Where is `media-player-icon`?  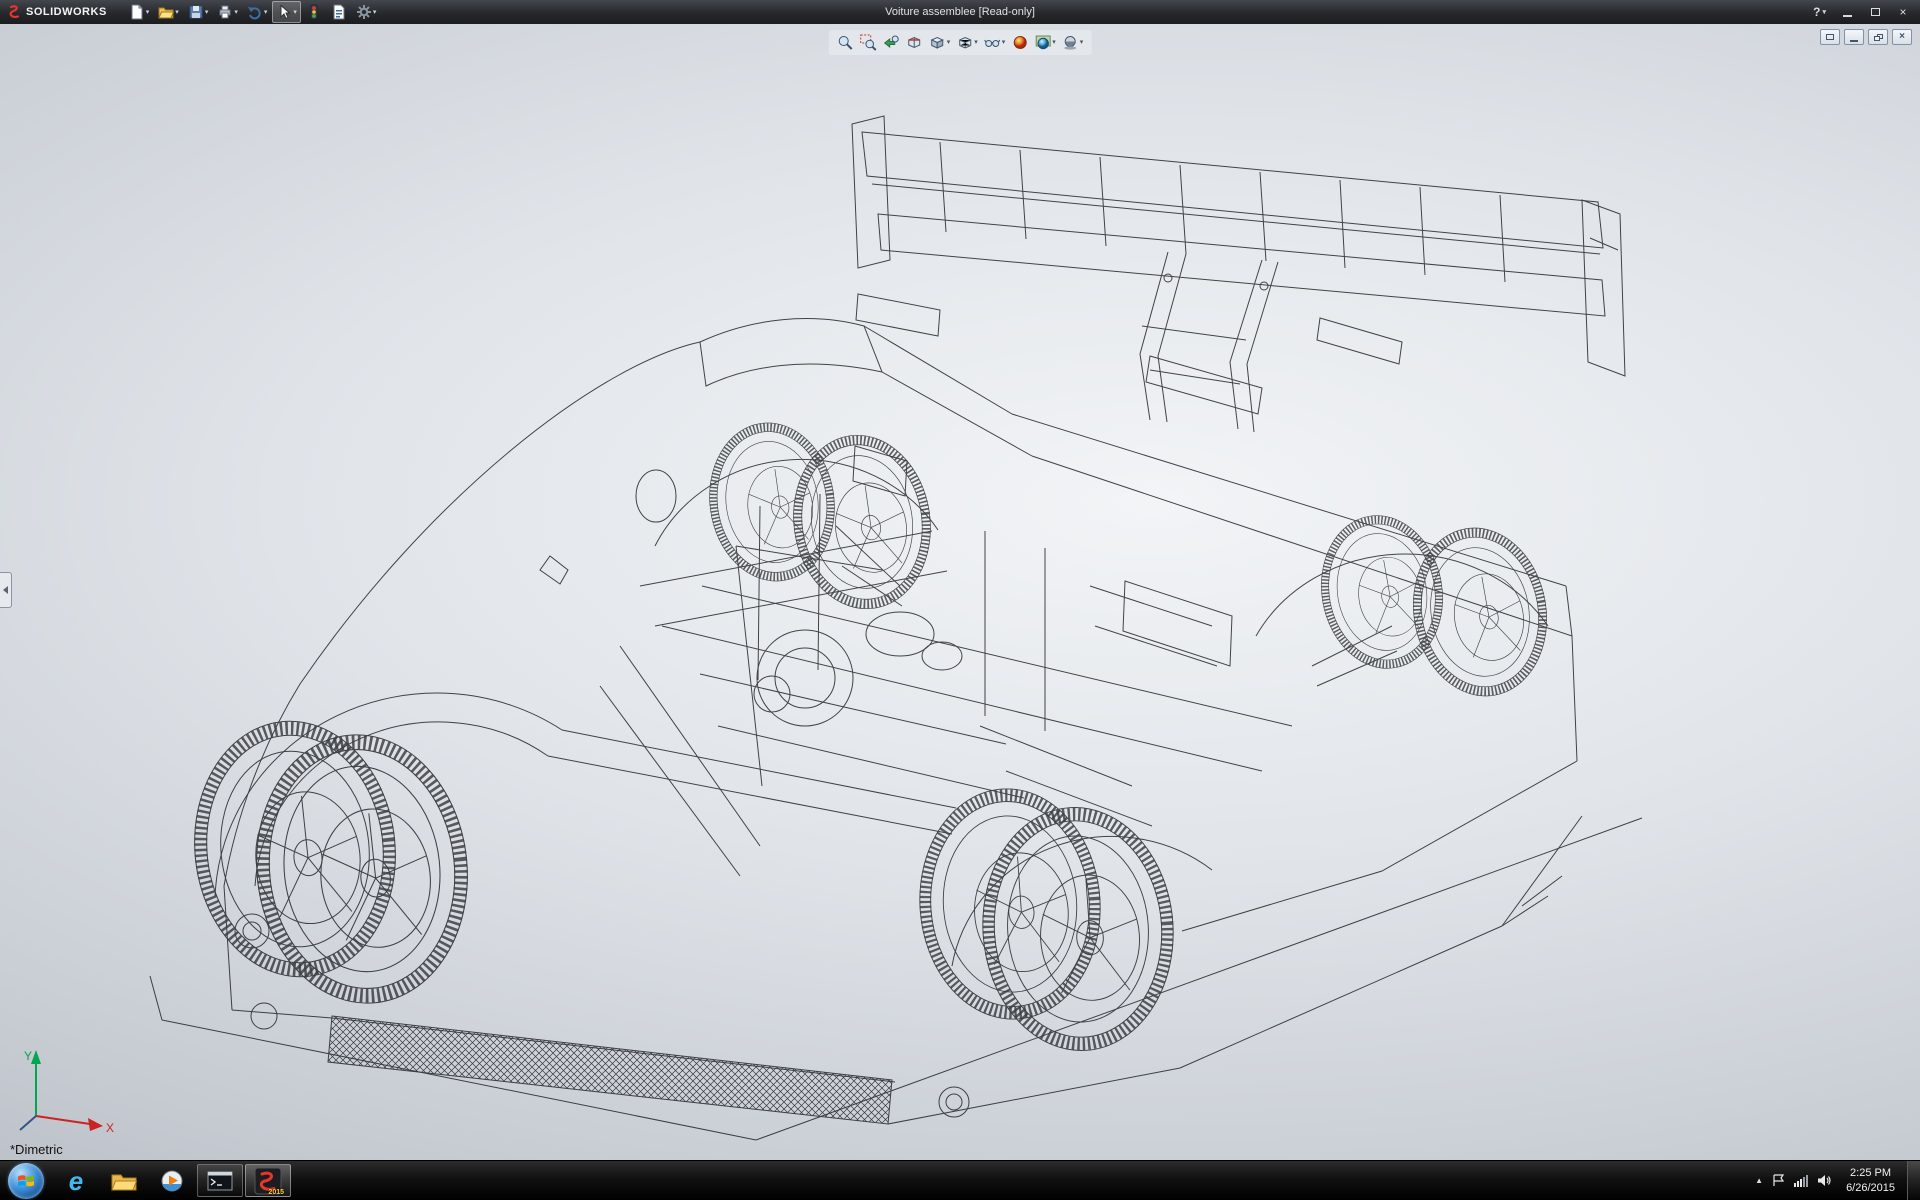
media-player-icon is located at coordinates (172, 1180).